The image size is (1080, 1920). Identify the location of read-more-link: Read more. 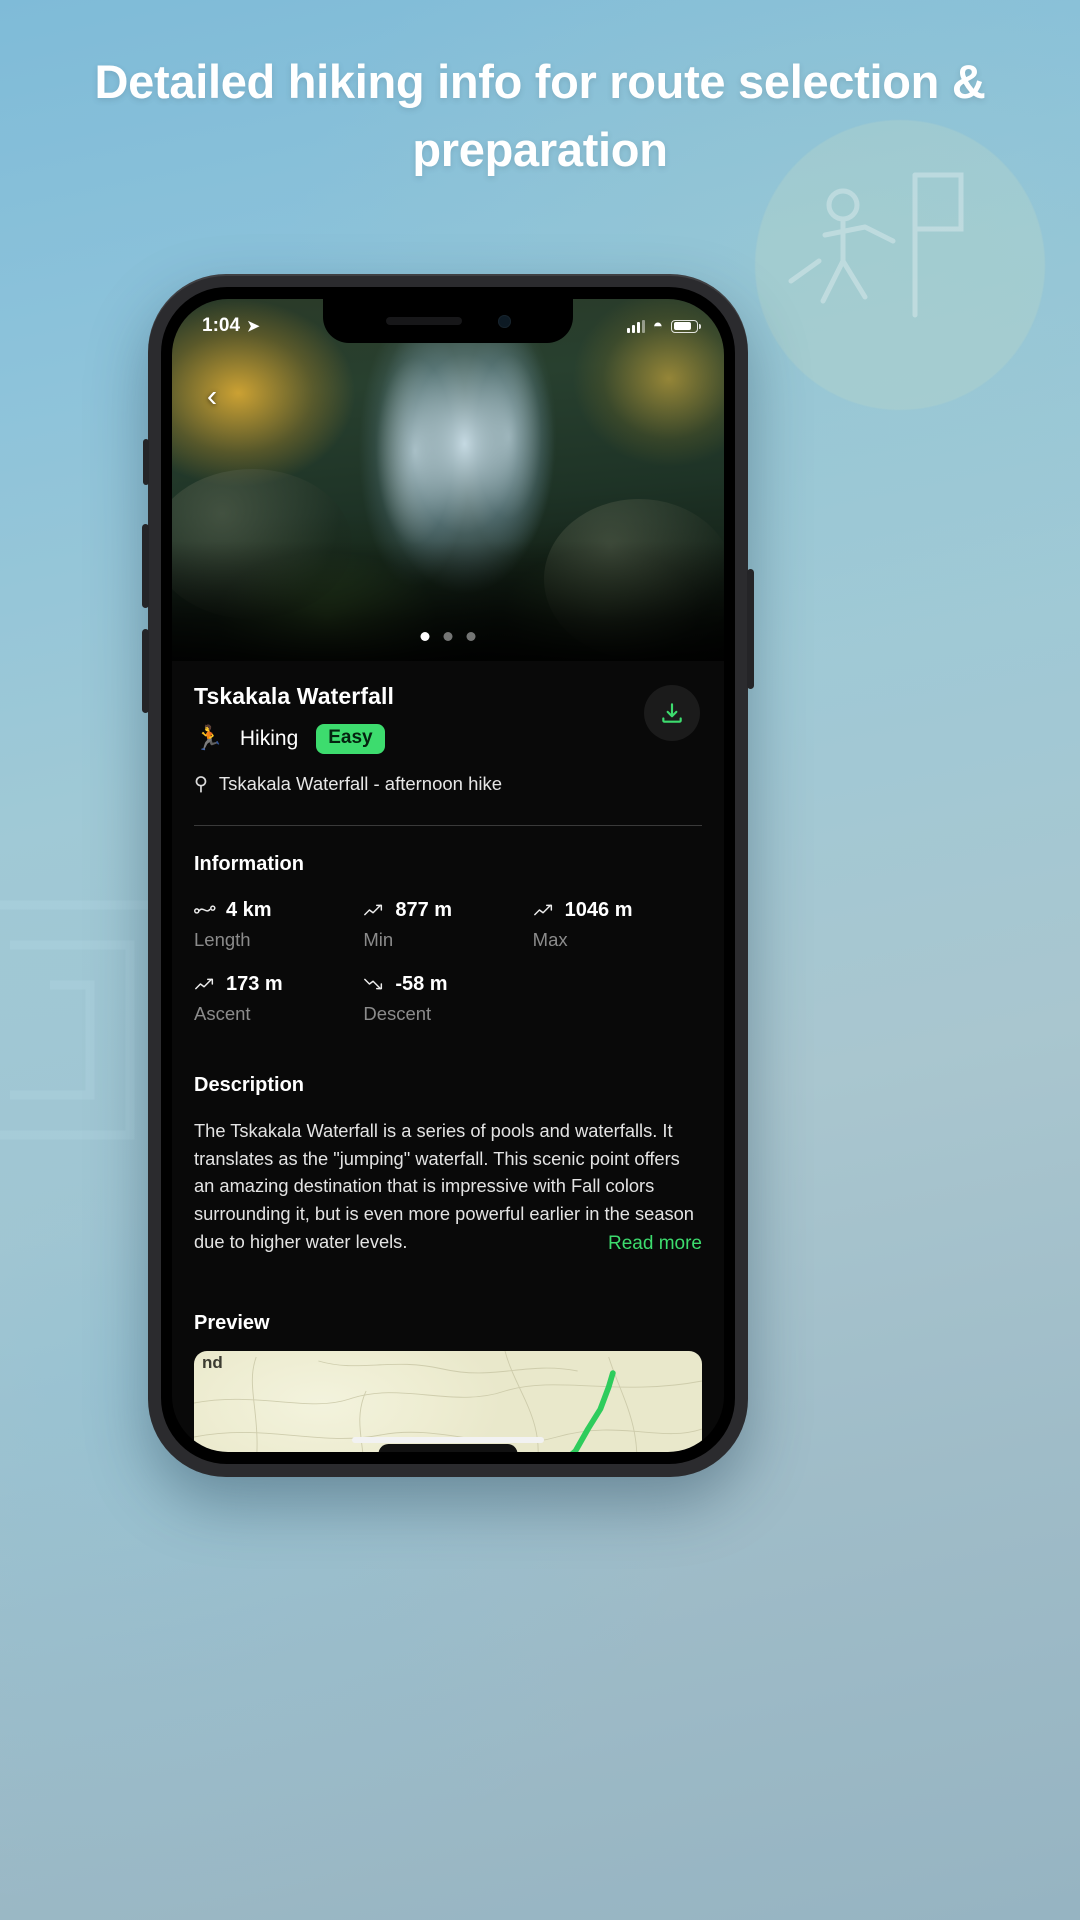
(655, 1244).